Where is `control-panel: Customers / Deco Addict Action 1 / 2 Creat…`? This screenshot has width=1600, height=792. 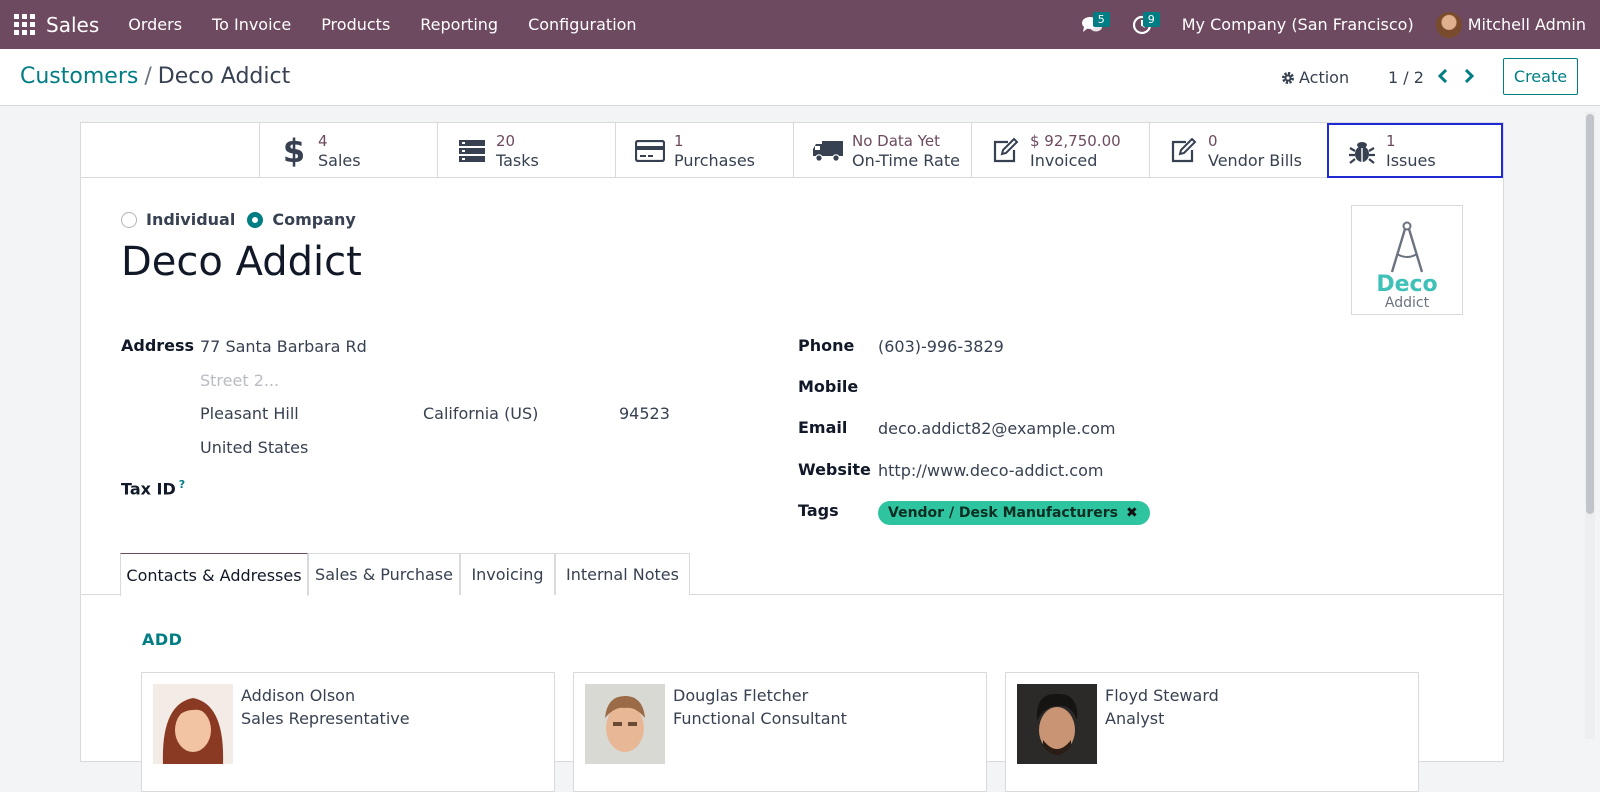
control-panel: Customers / Deco Addict Action 1 / 2 Creat… is located at coordinates (800, 77).